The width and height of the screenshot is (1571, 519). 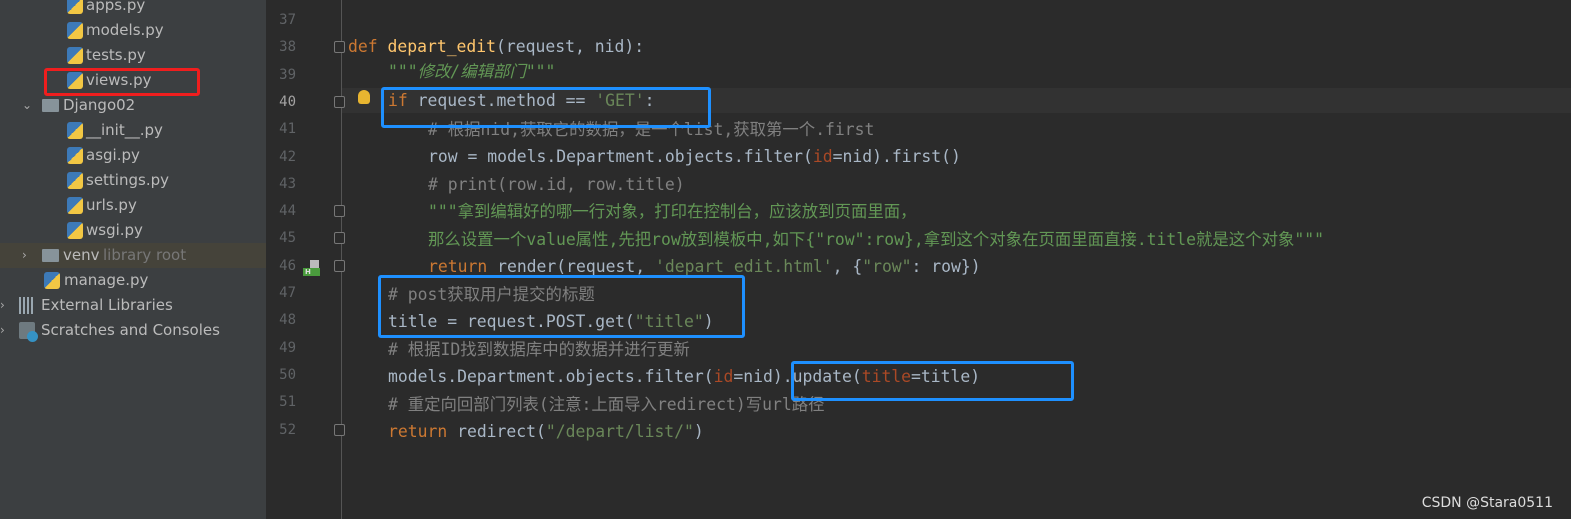 I want to click on line-number: 41, so click(x=287, y=129).